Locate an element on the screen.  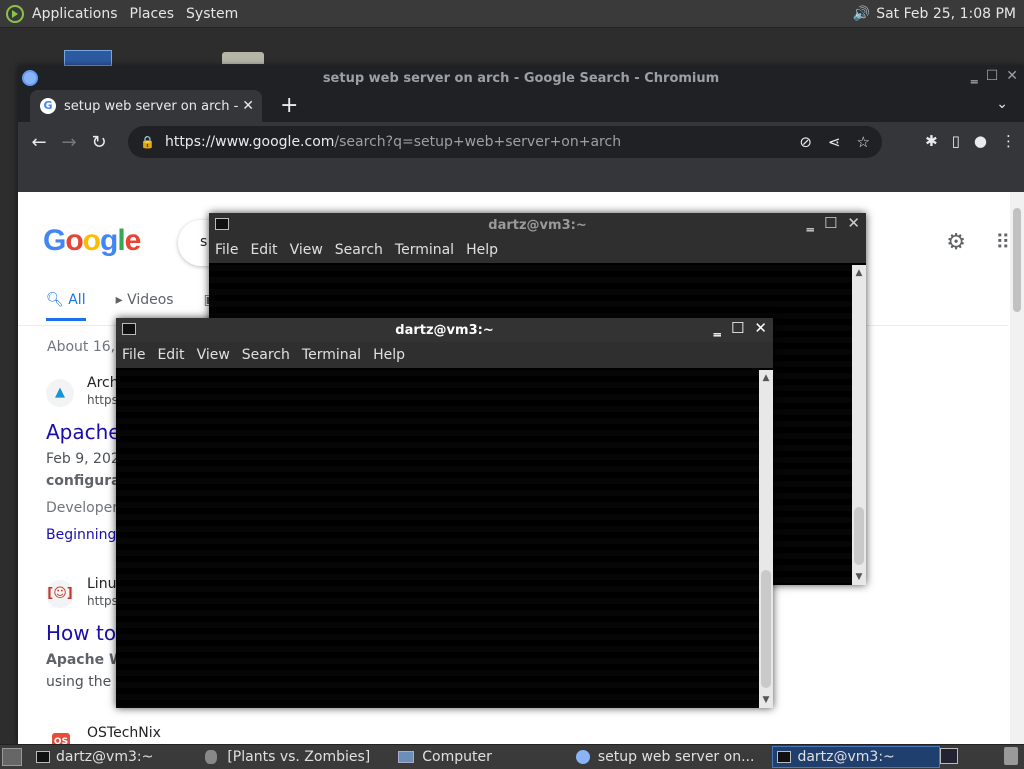
eye-off-icon: ⊘ is located at coordinates (805, 142).